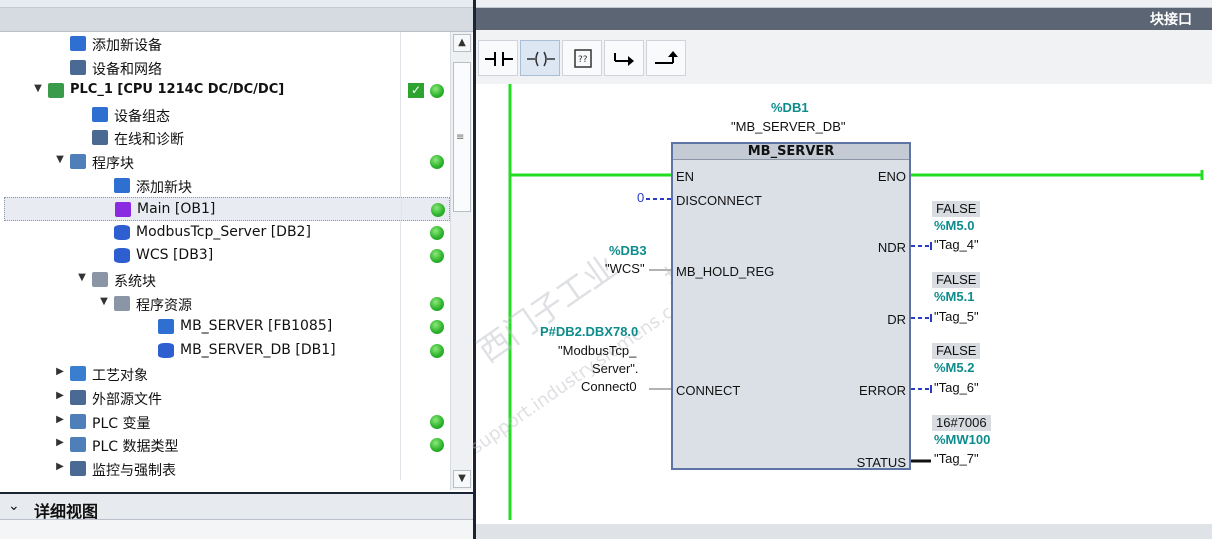 This screenshot has width=1212, height=539. What do you see at coordinates (708, 390) in the screenshot?
I see `pin-connect: CONNECT` at bounding box center [708, 390].